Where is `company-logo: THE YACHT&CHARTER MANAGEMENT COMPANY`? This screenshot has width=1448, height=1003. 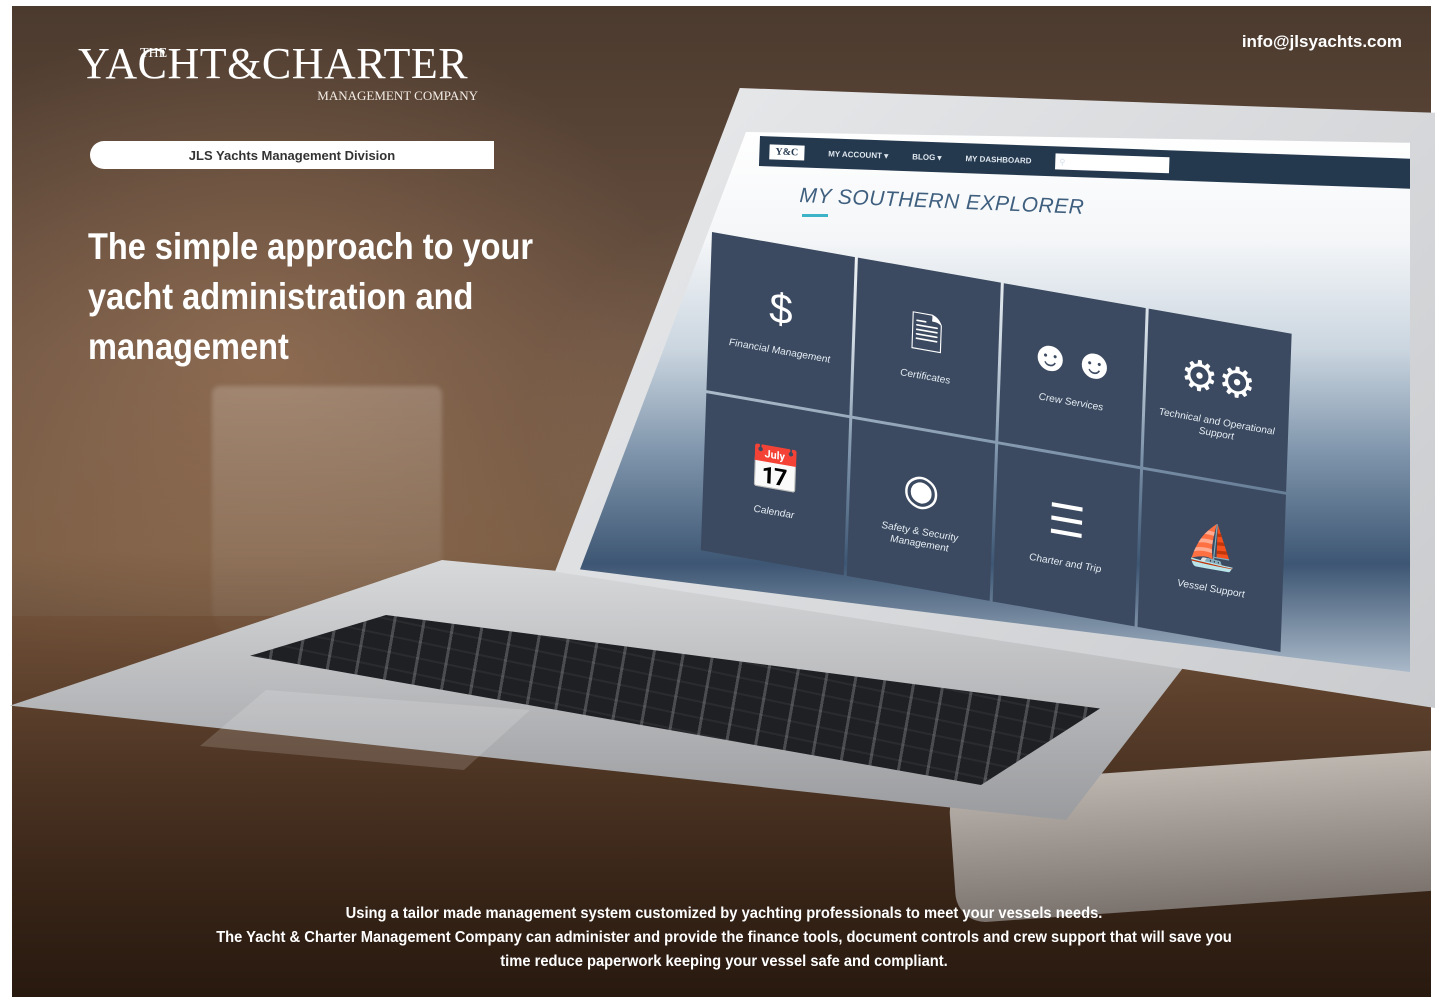 company-logo: THE YACHT&CHARTER MANAGEMENT COMPANY is located at coordinates (288, 73).